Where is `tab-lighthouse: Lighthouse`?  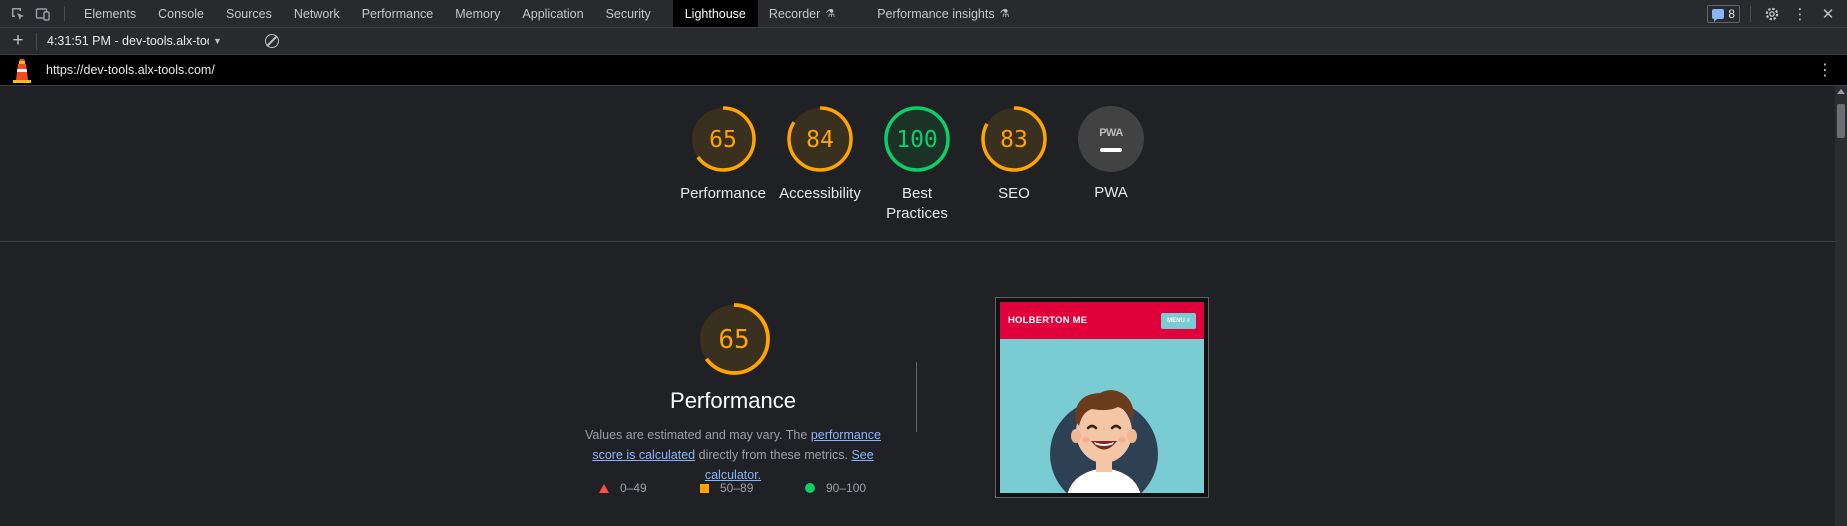
tab-lighthouse: Lighthouse is located at coordinates (715, 13).